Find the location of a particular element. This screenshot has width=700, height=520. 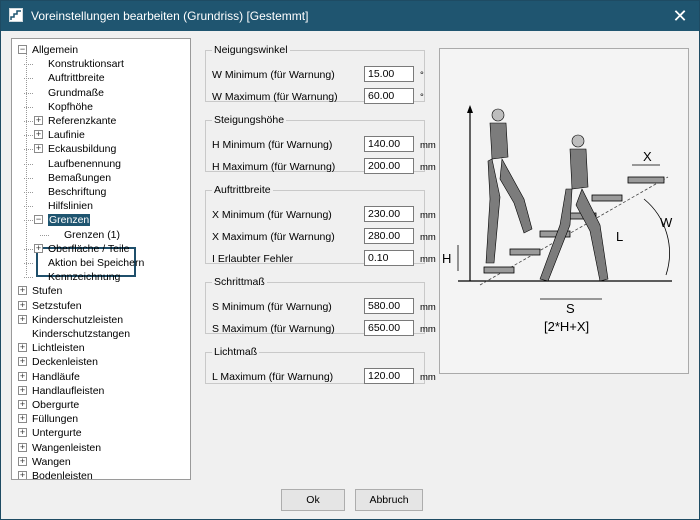

unit-label: ° is located at coordinates (422, 75).